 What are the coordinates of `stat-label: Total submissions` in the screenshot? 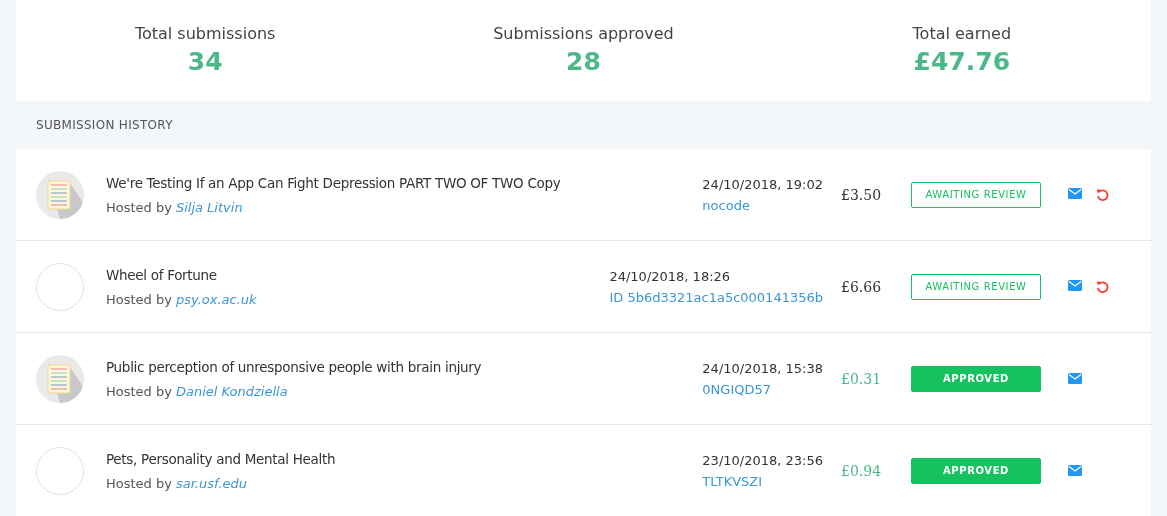 It's located at (205, 33).